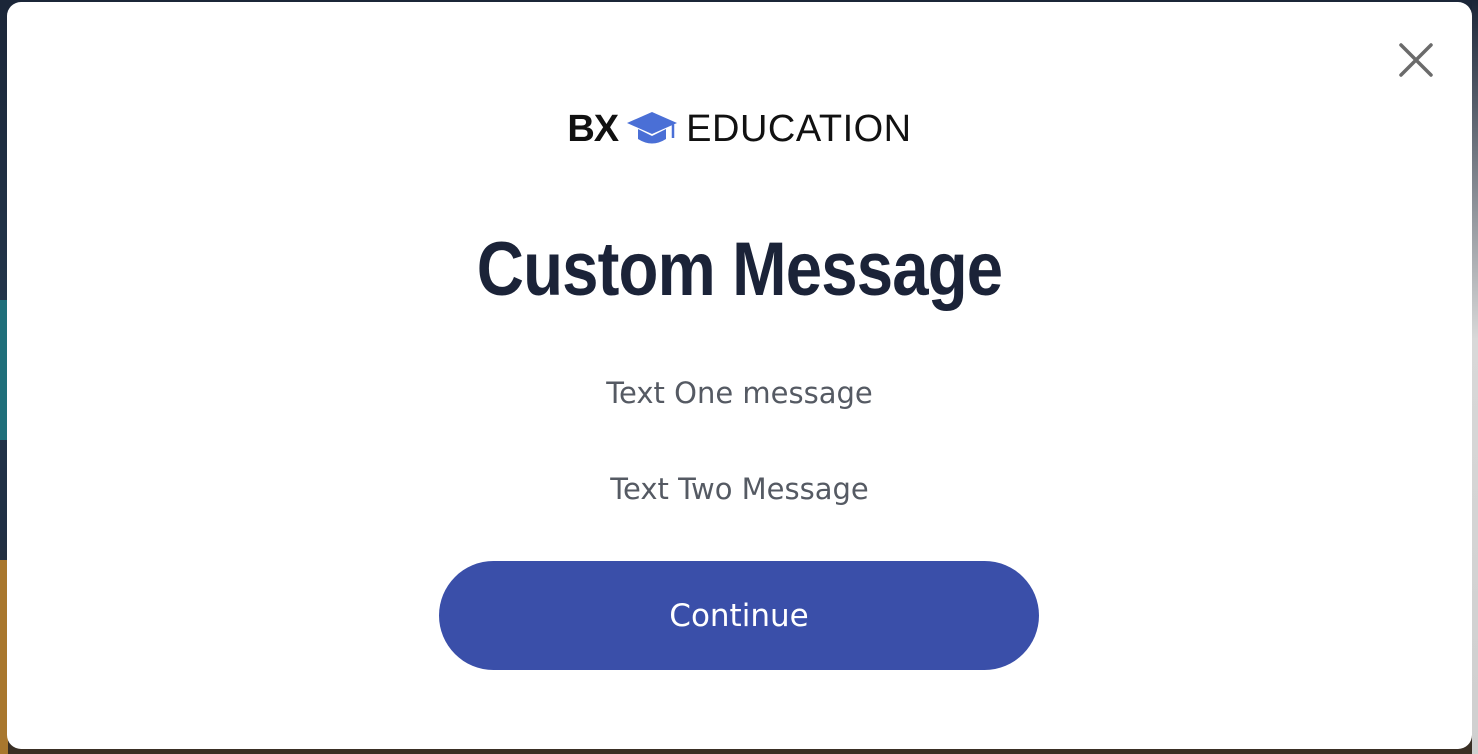 Image resolution: width=1478 pixels, height=754 pixels. I want to click on brand-logo: BX EDUCATION, so click(739, 129).